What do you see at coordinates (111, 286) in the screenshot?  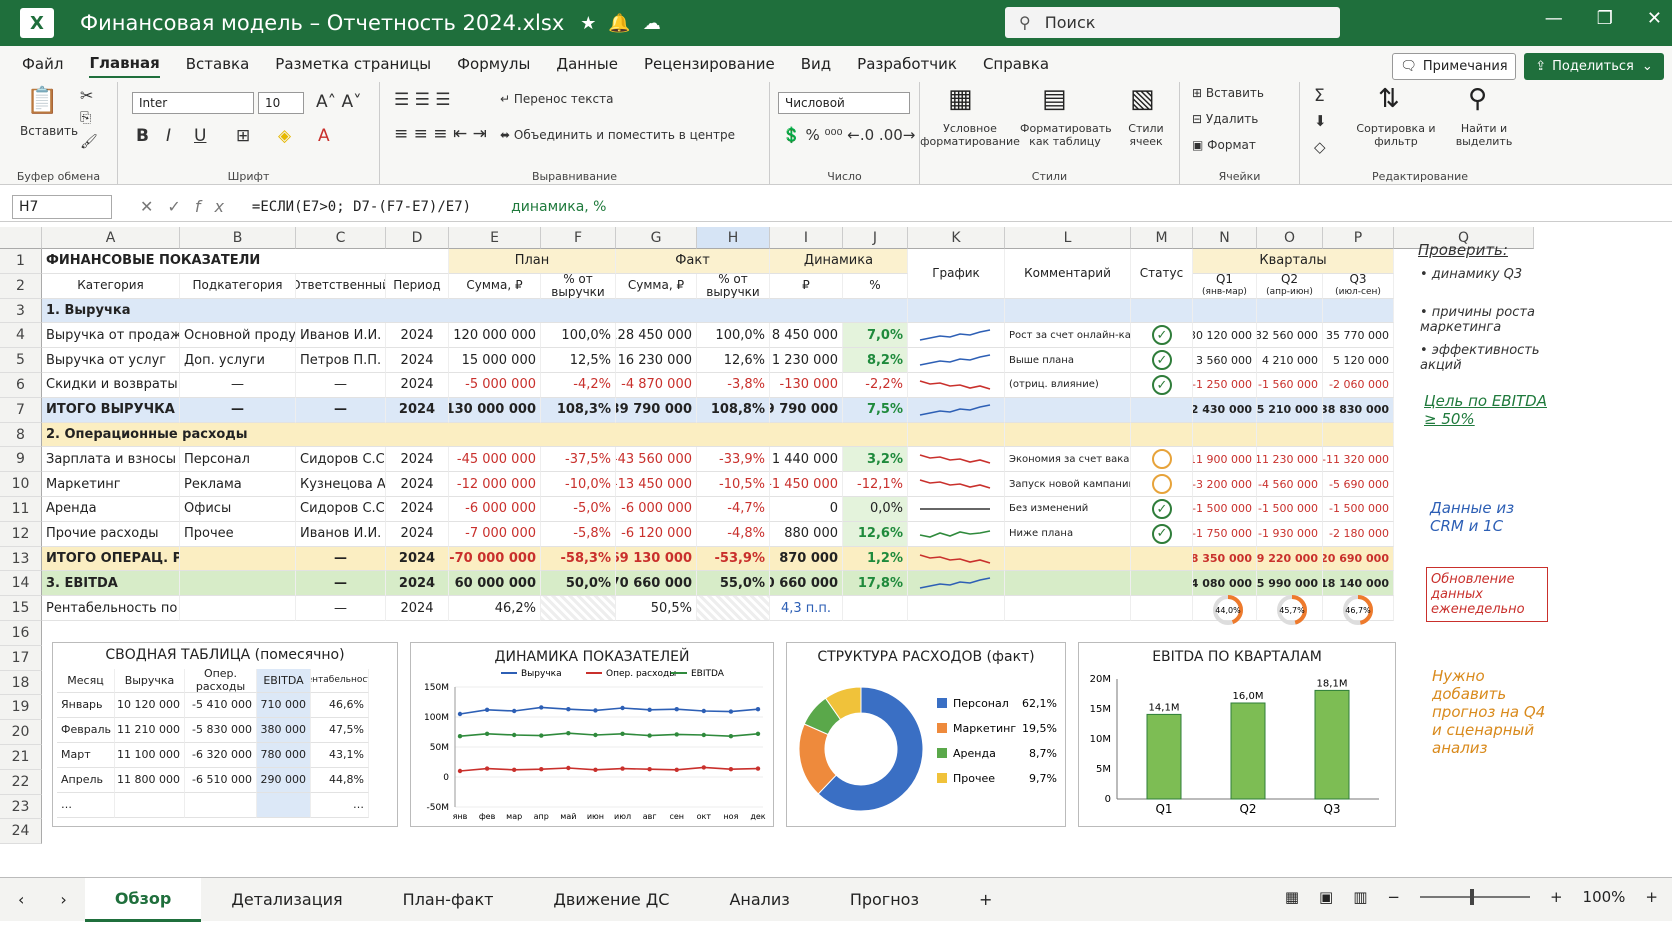 I see `header-A: Категория` at bounding box center [111, 286].